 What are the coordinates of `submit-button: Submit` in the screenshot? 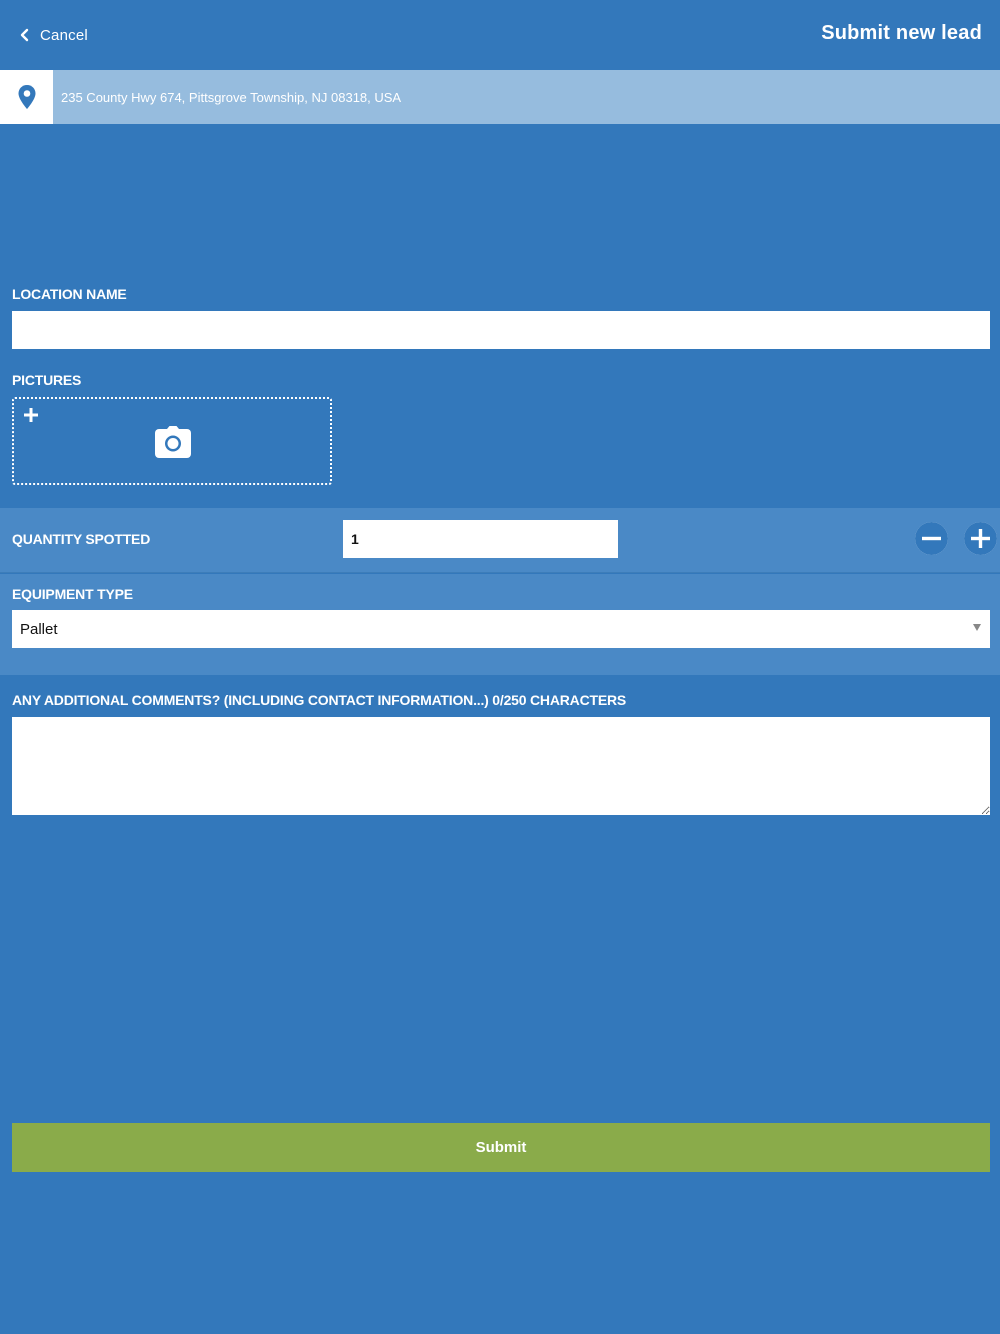 It's located at (501, 1147).